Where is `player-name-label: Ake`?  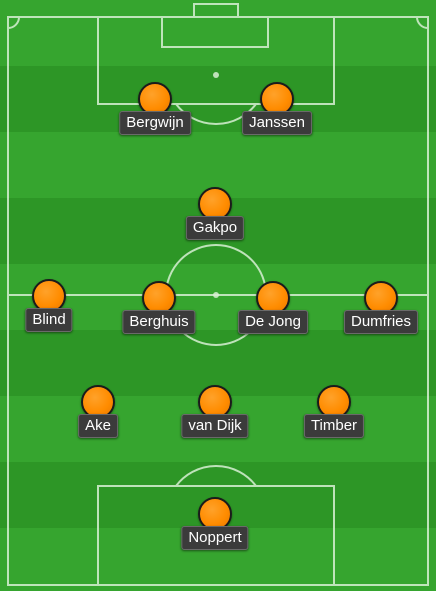
player-name-label: Ake is located at coordinates (98, 426).